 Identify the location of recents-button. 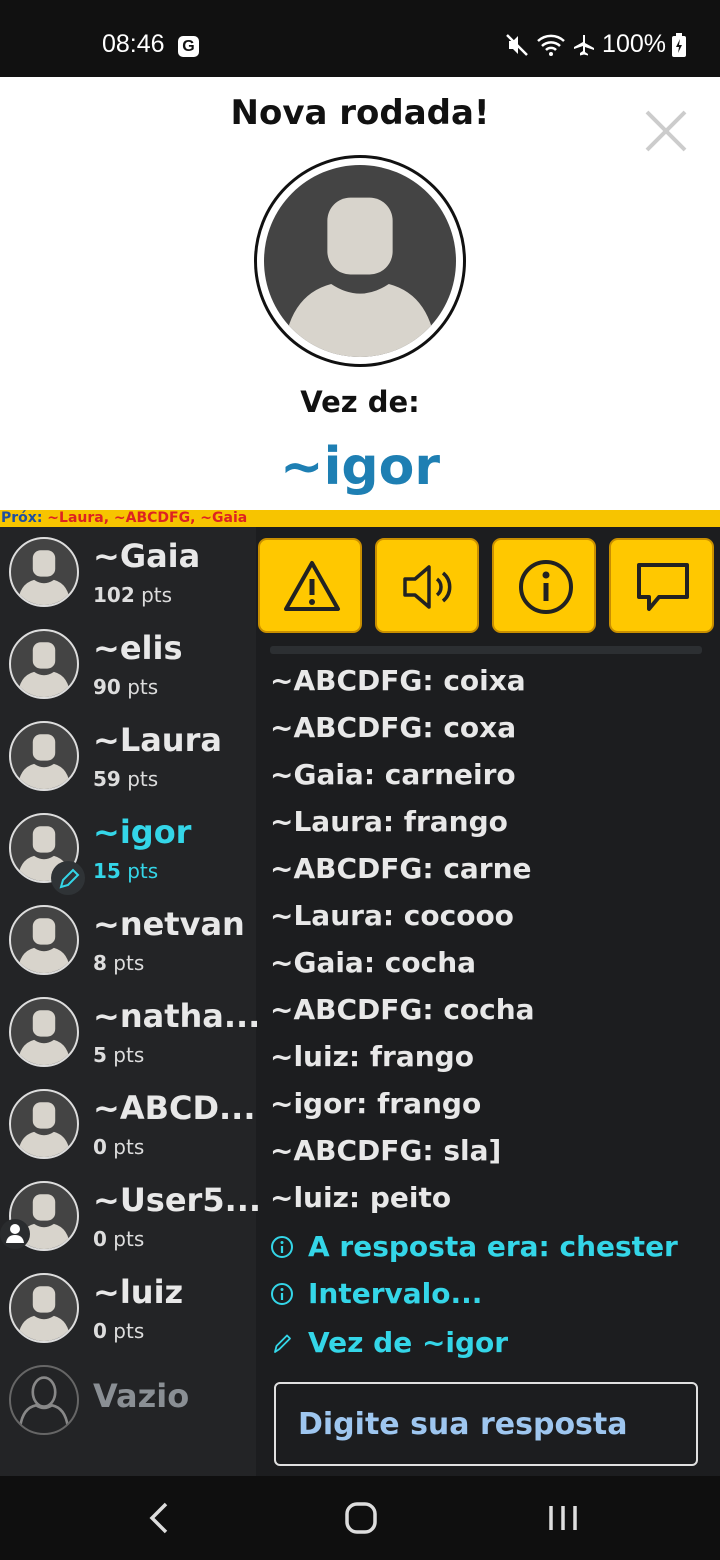
(563, 1518).